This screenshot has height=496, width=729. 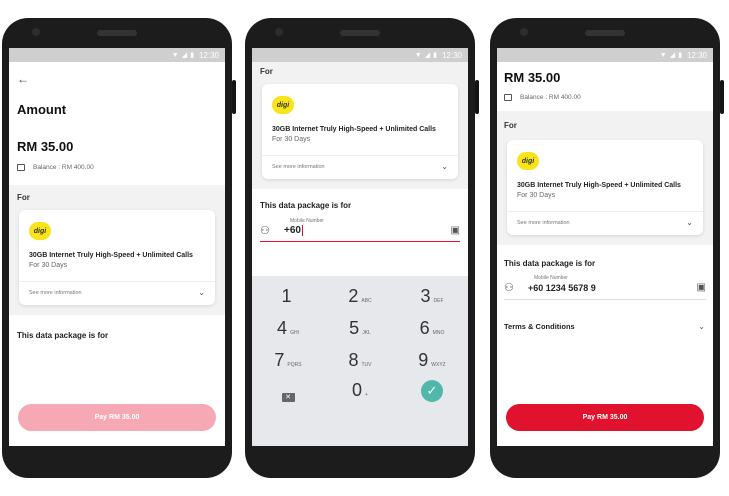 I want to click on amount-value: RM 35.00, so click(x=532, y=77).